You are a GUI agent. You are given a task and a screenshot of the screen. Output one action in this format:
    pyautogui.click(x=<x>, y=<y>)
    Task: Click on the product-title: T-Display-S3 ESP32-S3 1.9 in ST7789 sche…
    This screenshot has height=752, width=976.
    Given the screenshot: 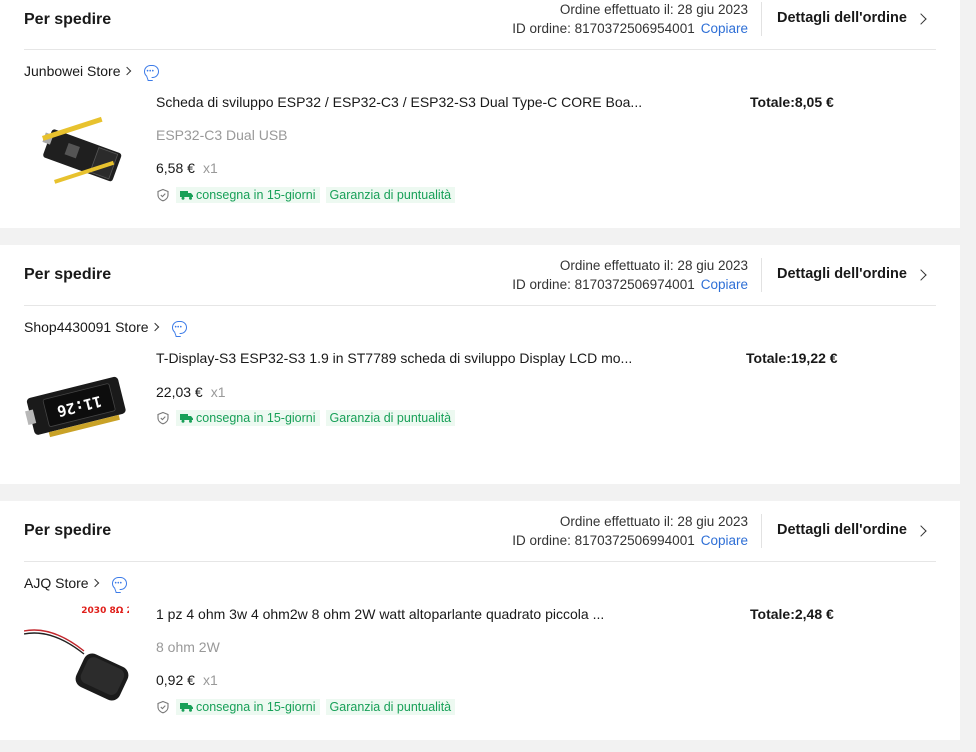 What is the action you would take?
    pyautogui.click(x=406, y=358)
    